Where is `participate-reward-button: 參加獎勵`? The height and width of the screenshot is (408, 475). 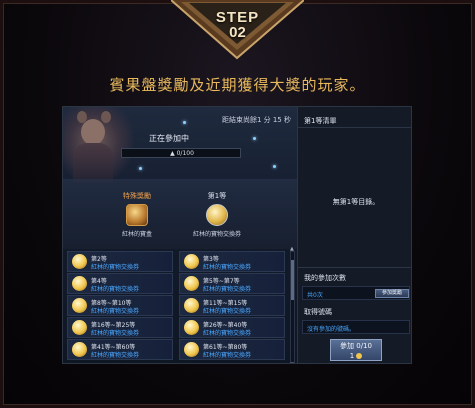 participate-reward-button: 參加獎勵 is located at coordinates (392, 293).